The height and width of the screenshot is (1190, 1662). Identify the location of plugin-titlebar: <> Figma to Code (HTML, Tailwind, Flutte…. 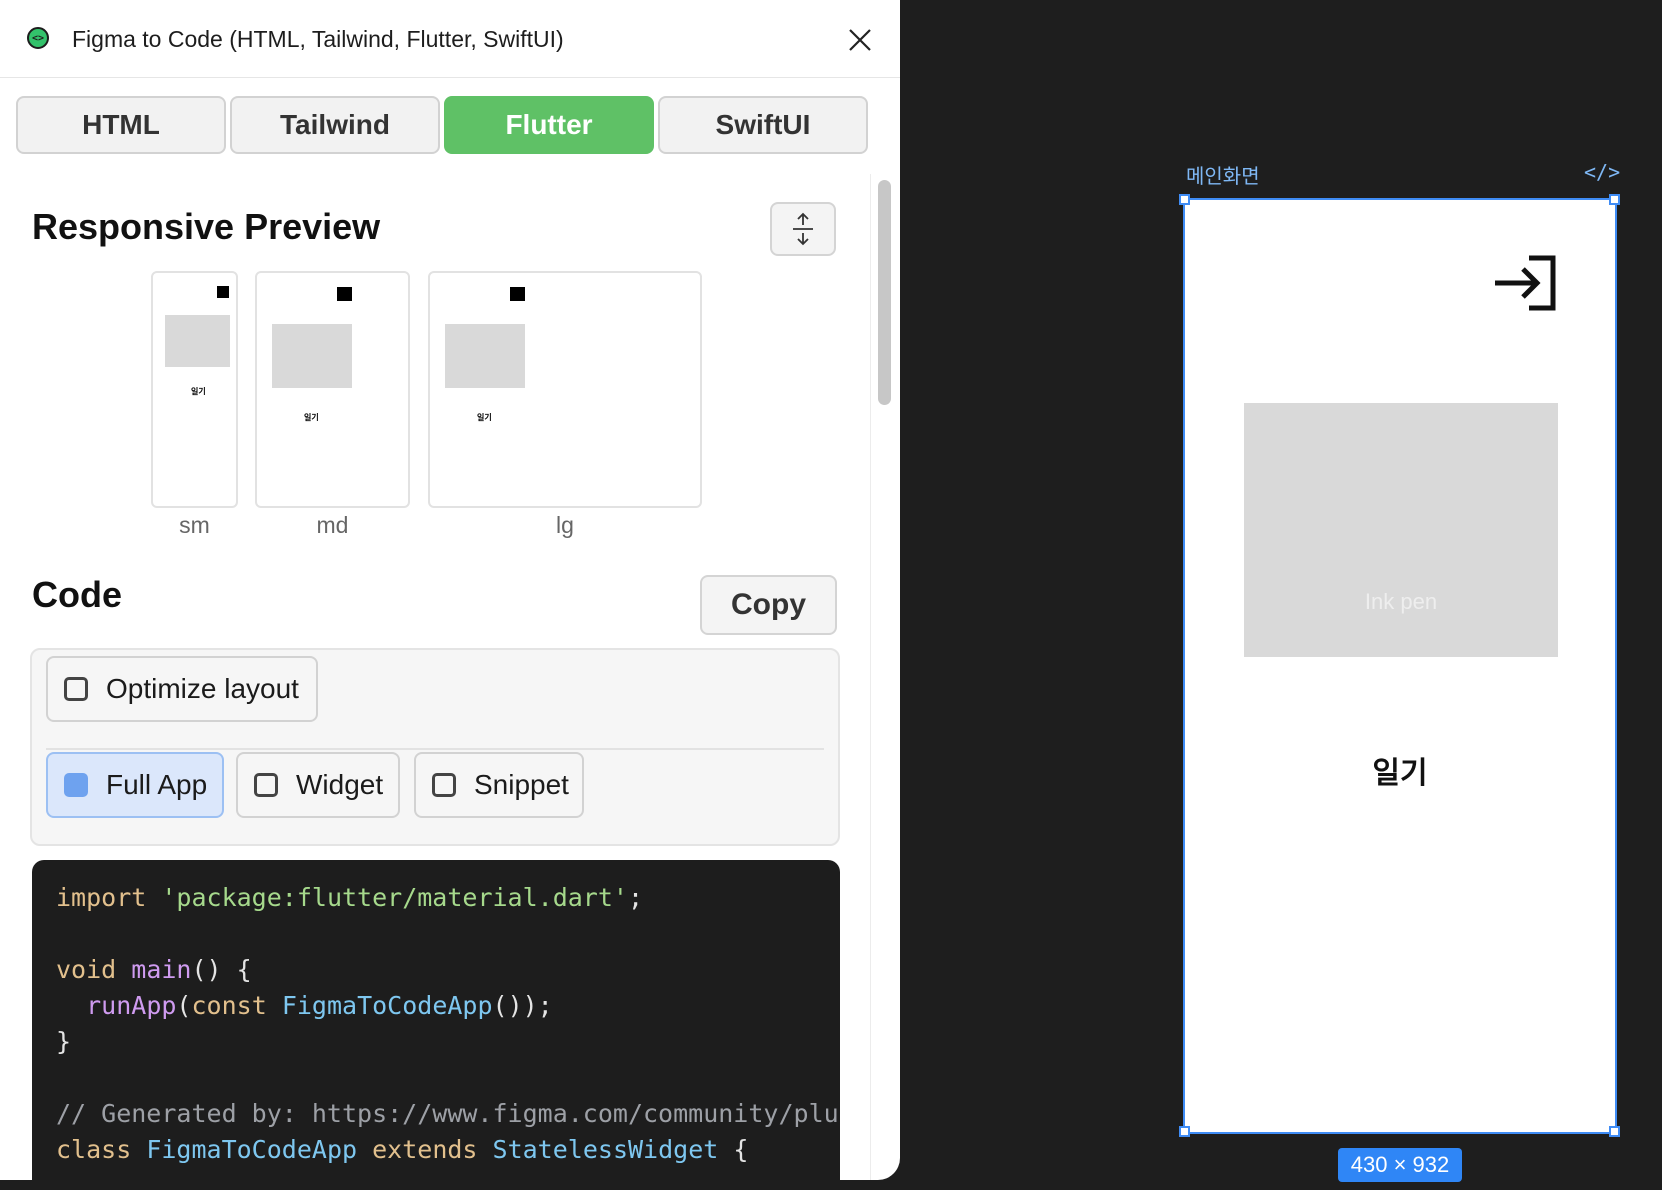
(450, 39).